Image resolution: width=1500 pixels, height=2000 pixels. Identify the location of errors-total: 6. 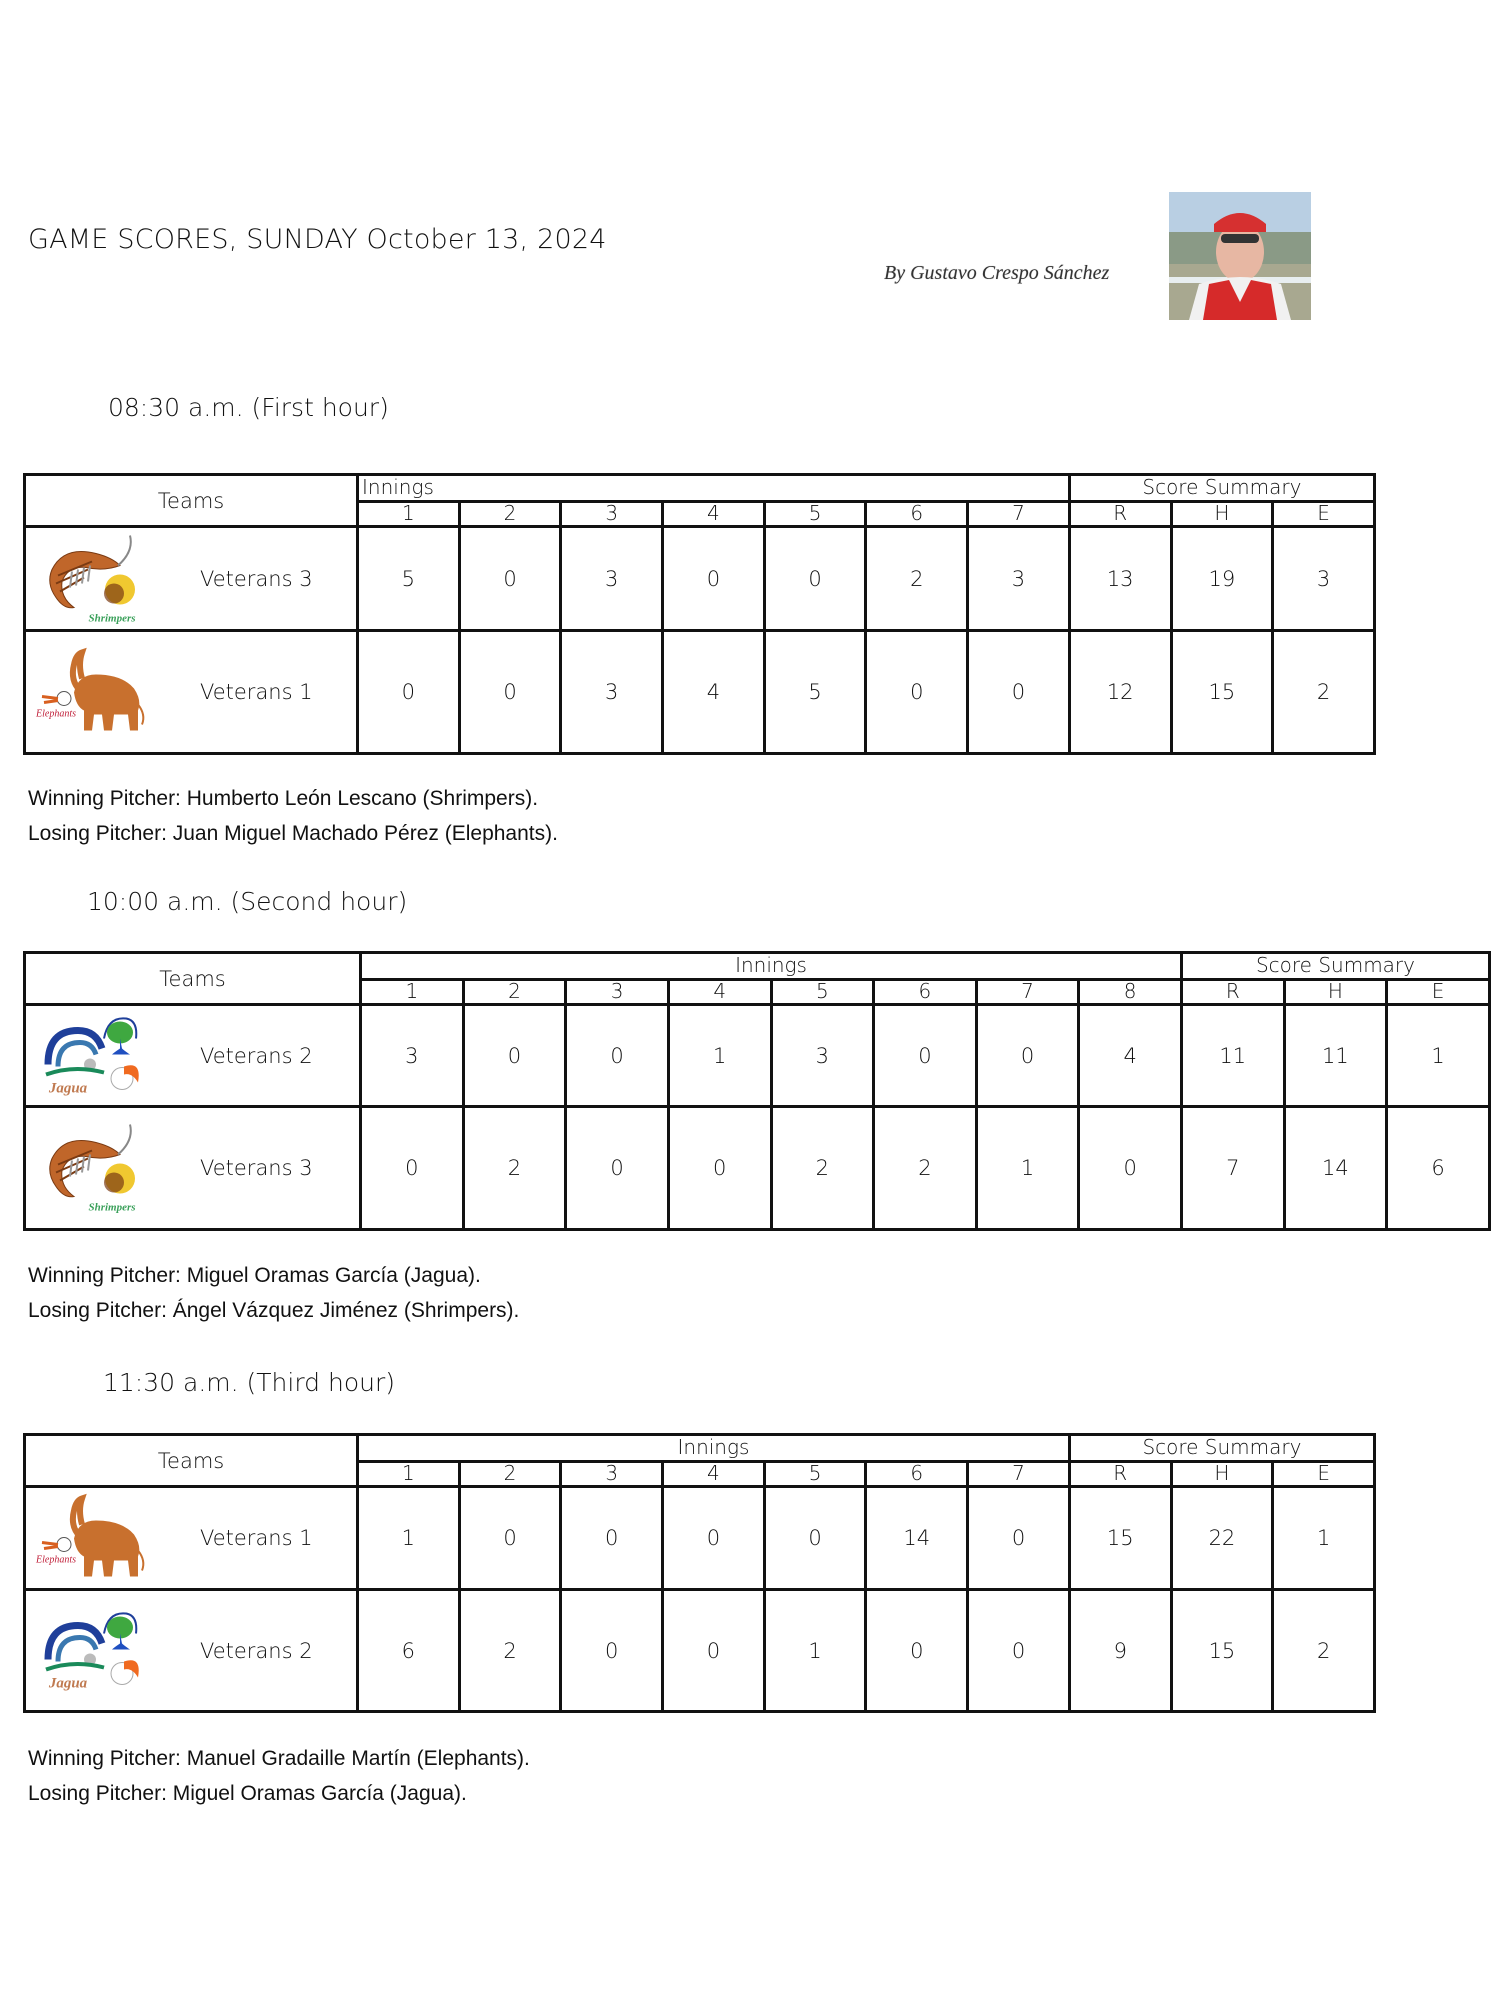
(1438, 1168).